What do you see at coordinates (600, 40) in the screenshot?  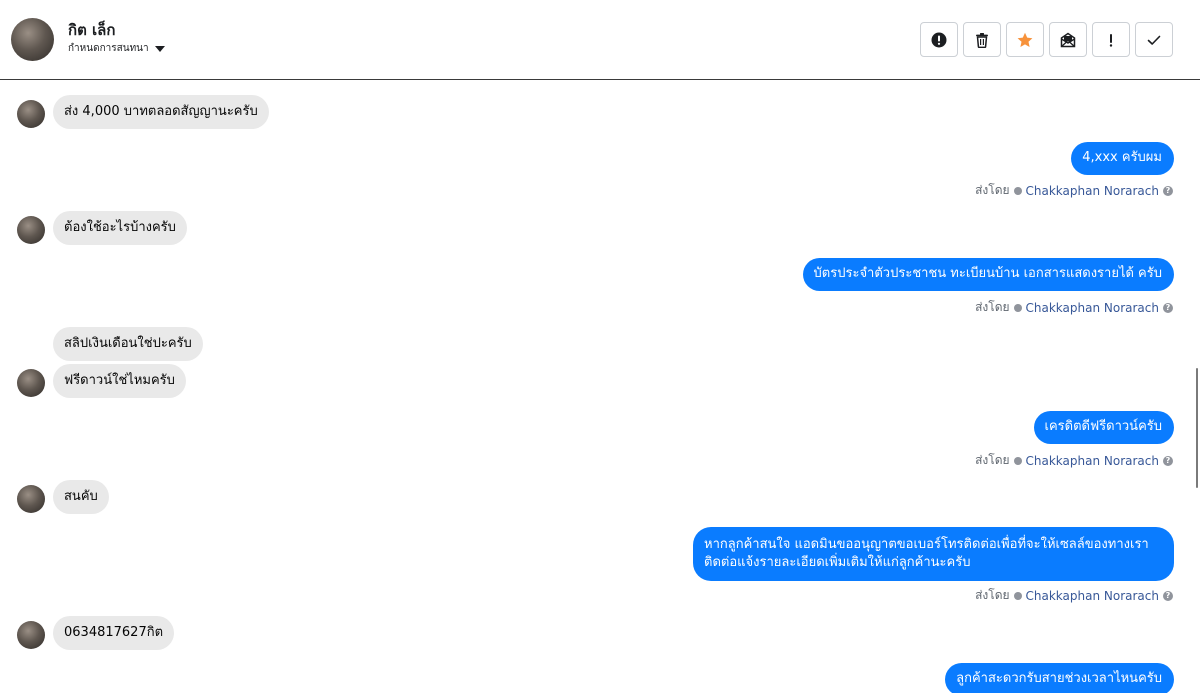 I see `conversation-header: กิต เล็ก กำหนดการสนทนา` at bounding box center [600, 40].